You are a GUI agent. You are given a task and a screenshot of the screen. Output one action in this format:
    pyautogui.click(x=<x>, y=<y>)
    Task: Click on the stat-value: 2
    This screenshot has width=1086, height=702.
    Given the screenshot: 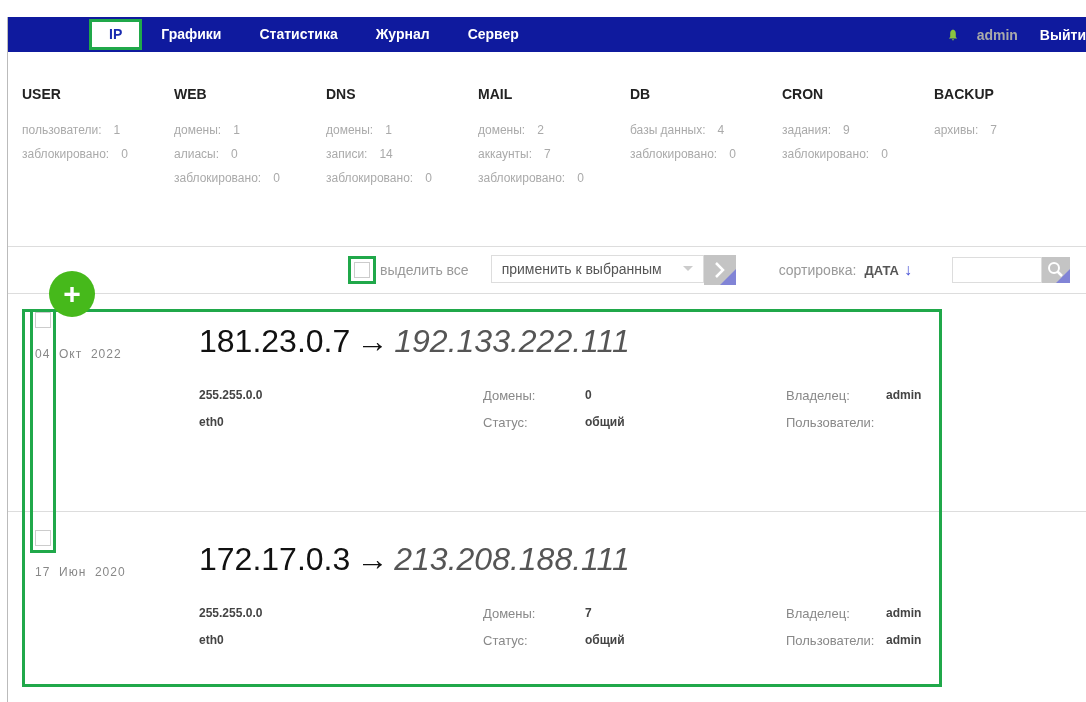 What is the action you would take?
    pyautogui.click(x=540, y=130)
    